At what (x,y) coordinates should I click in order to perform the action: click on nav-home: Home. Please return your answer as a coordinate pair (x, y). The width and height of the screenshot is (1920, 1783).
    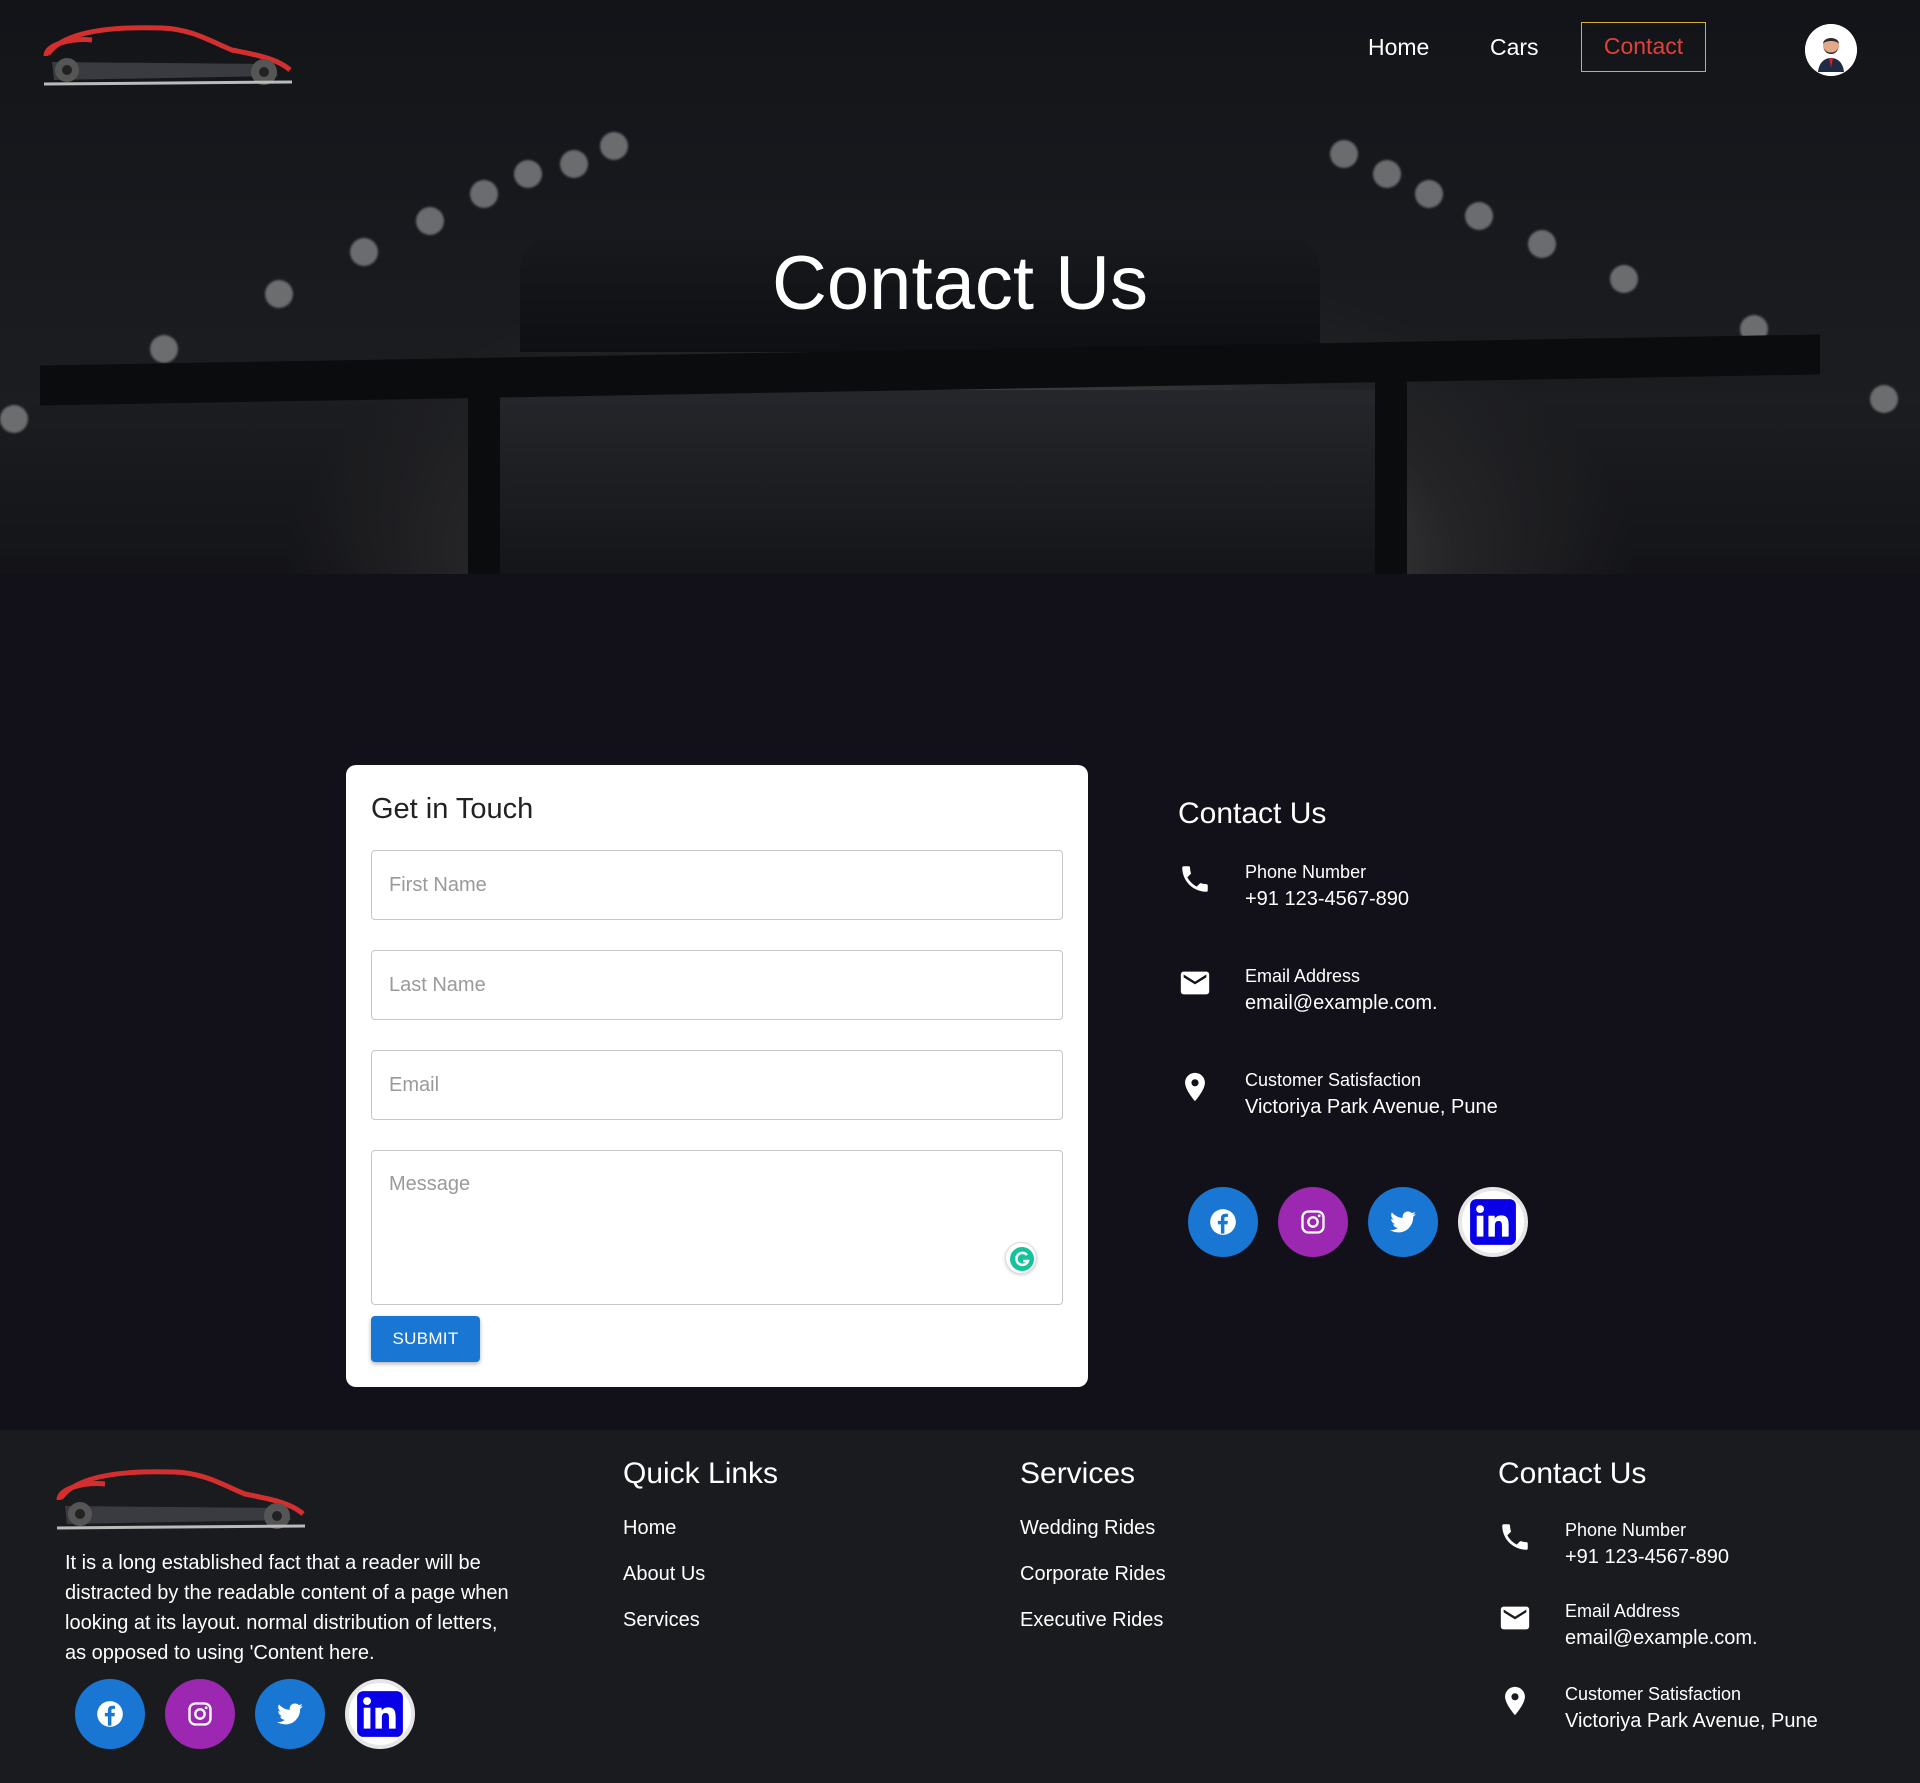
    Looking at the image, I should click on (1398, 47).